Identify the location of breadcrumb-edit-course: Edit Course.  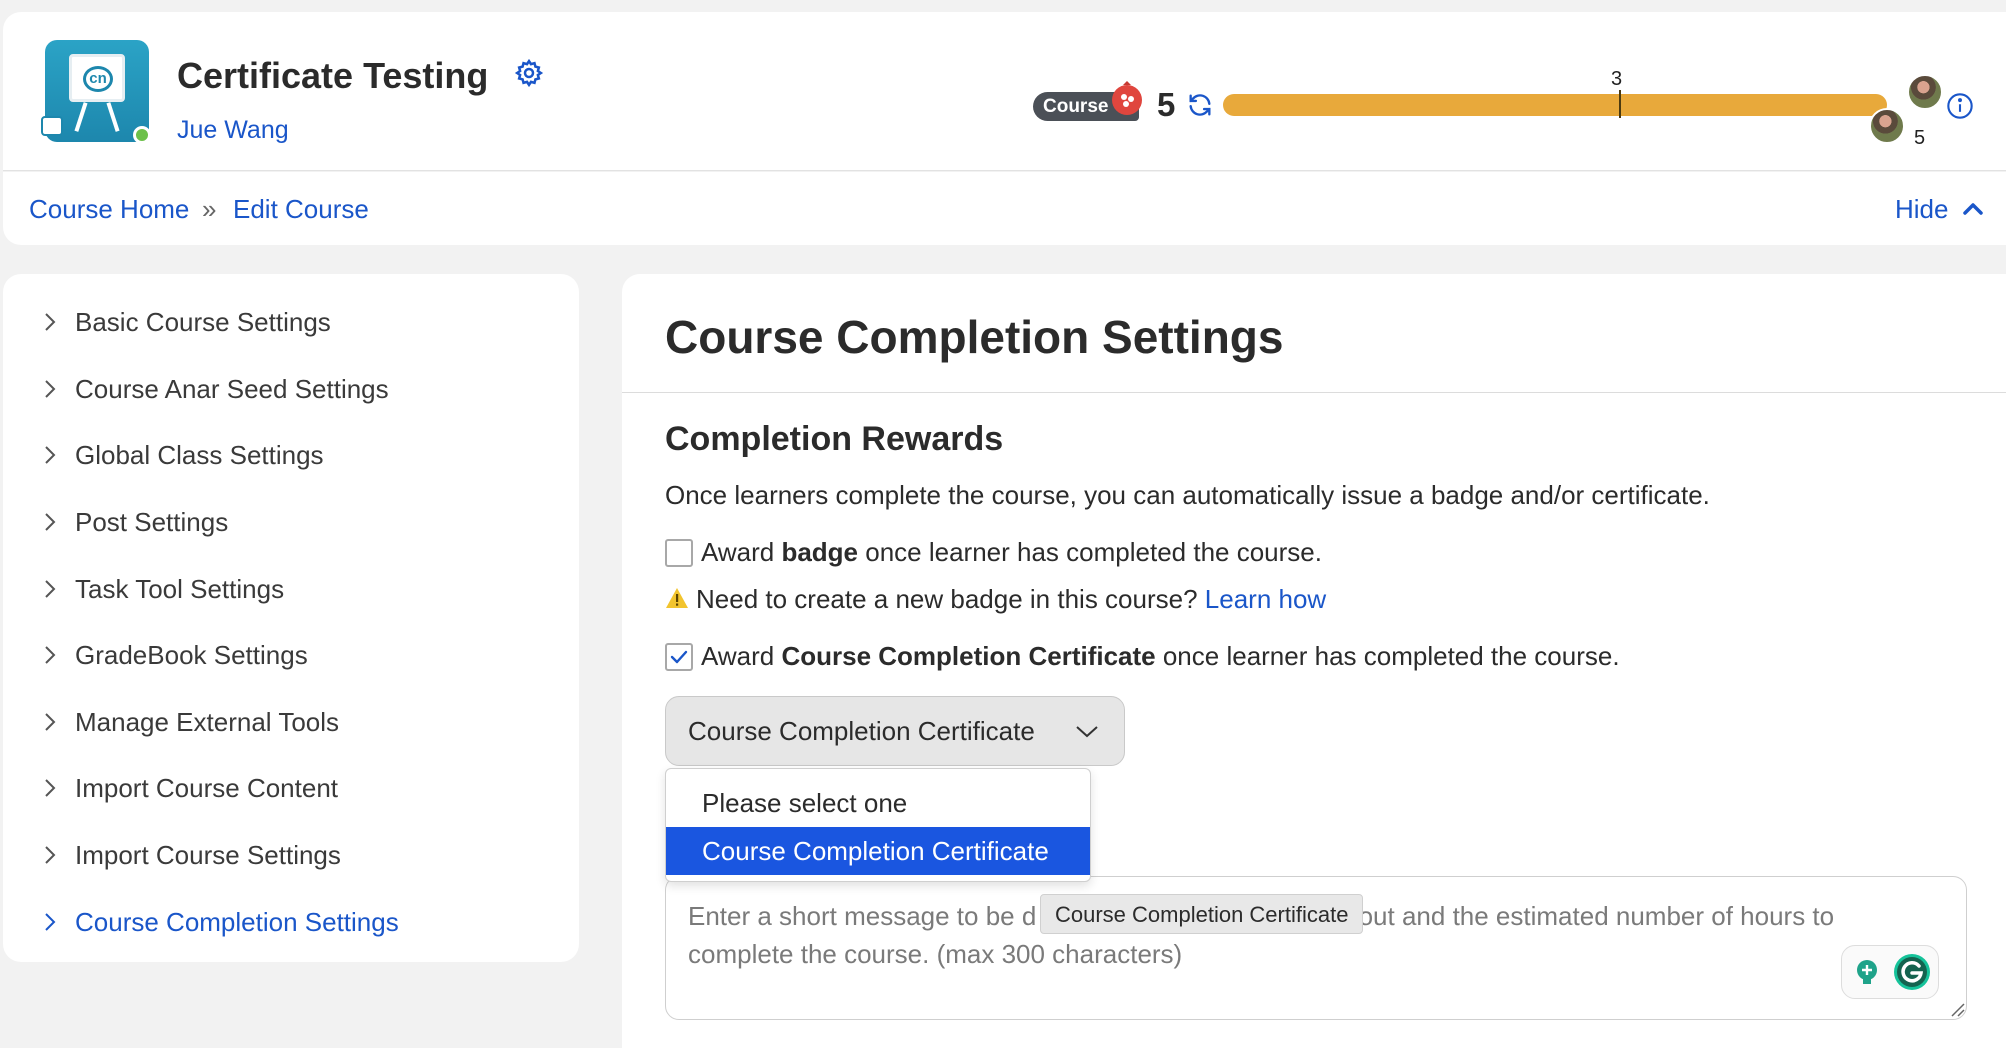
(301, 209).